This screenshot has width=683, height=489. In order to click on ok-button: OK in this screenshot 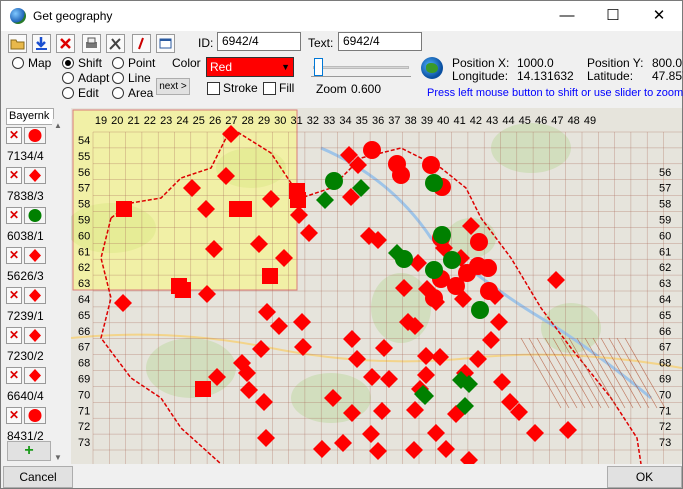, I will do `click(644, 477)`.